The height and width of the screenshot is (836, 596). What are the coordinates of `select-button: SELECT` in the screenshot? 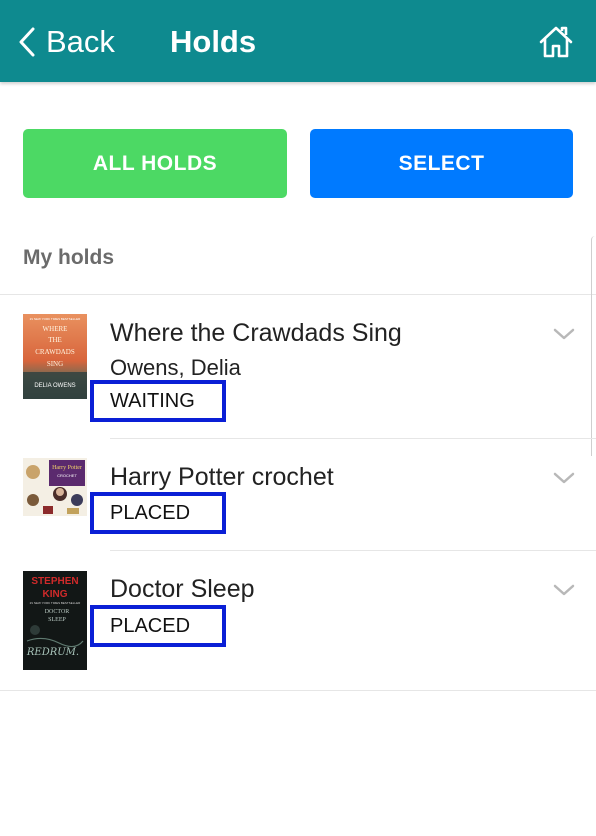 It's located at (441, 163).